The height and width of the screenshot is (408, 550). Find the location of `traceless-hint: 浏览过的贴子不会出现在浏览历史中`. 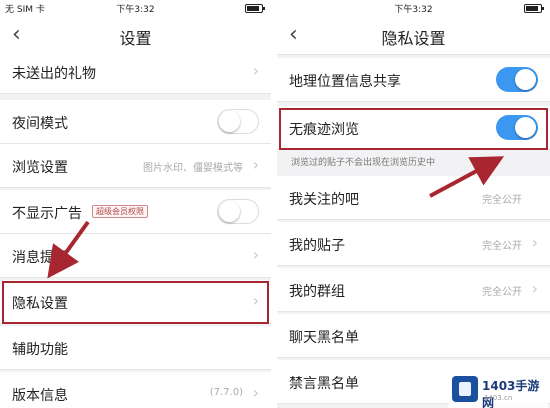

traceless-hint: 浏览过的贴子不会出现在浏览历史中 is located at coordinates (413, 162).